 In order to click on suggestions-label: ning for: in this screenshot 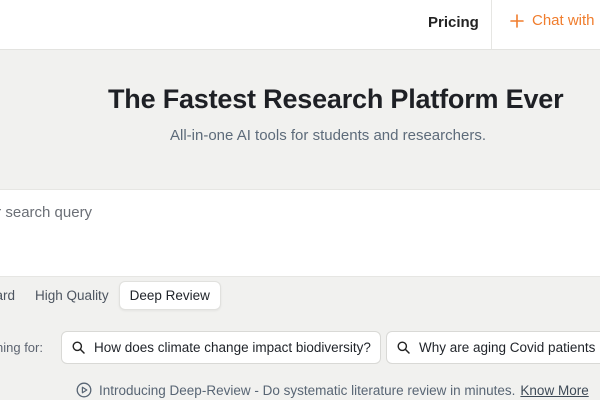, I will do `click(21, 347)`.